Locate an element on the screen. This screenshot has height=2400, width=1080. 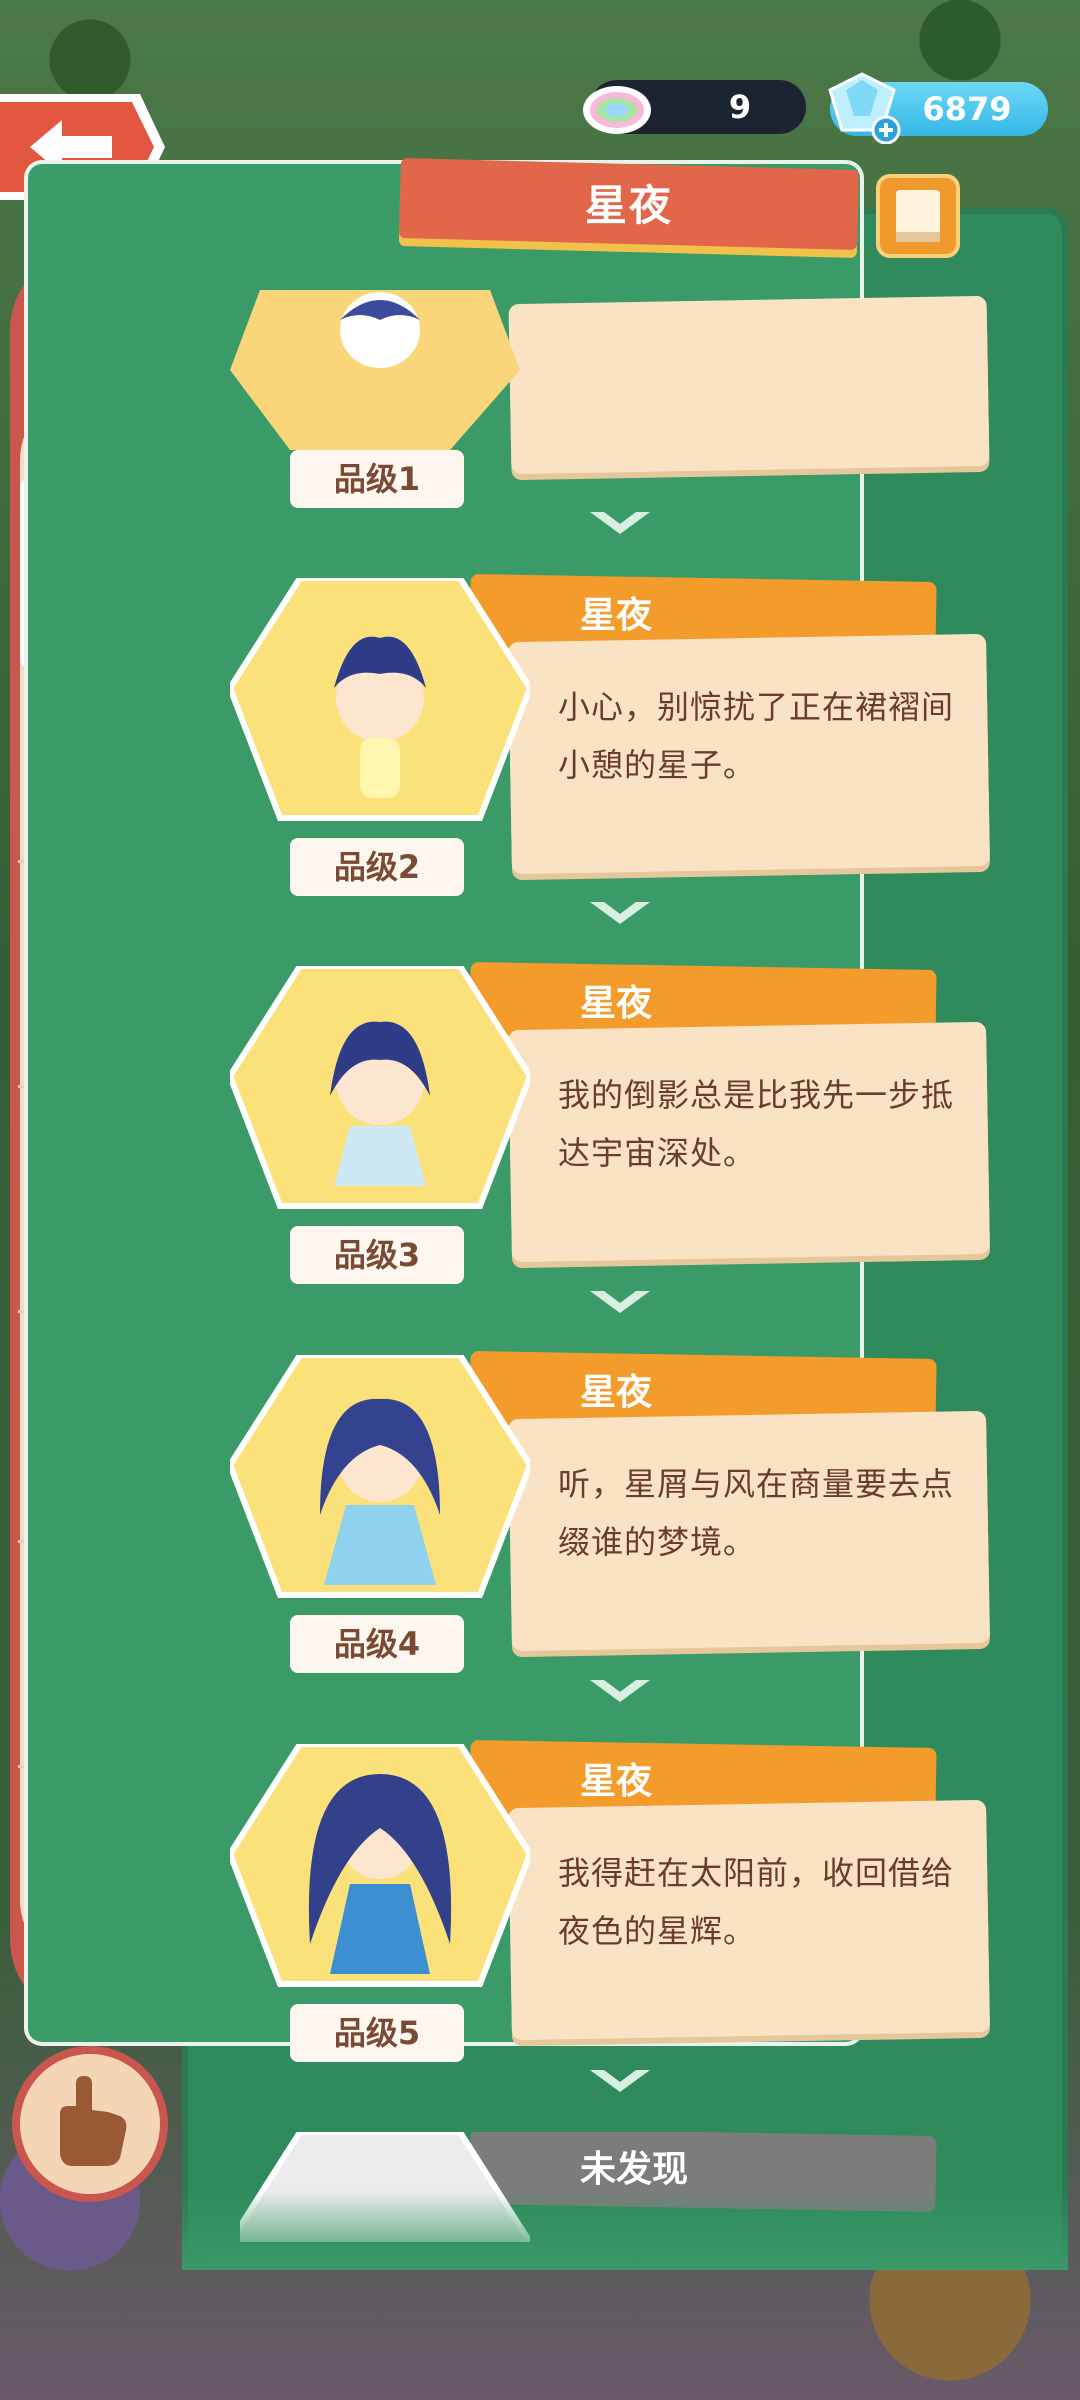
card-description: 听，星屑与风在商量要去点缀谁的梦境。 is located at coordinates (756, 1513).